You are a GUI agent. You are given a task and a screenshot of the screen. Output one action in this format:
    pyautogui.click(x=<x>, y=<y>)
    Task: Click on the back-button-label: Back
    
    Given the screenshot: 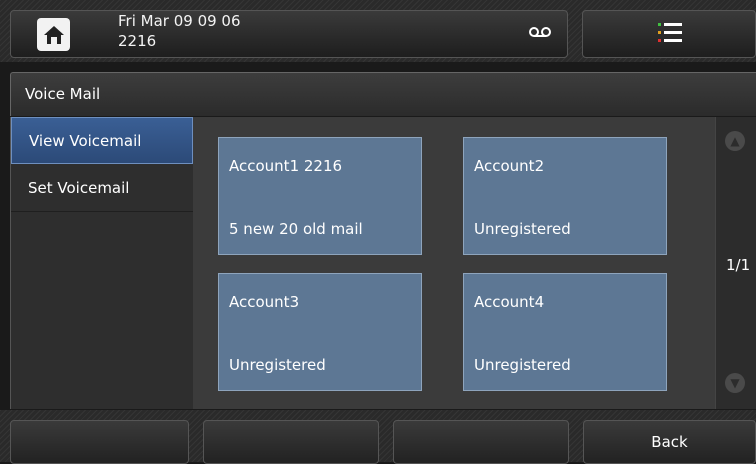 What is the action you would take?
    pyautogui.click(x=669, y=442)
    